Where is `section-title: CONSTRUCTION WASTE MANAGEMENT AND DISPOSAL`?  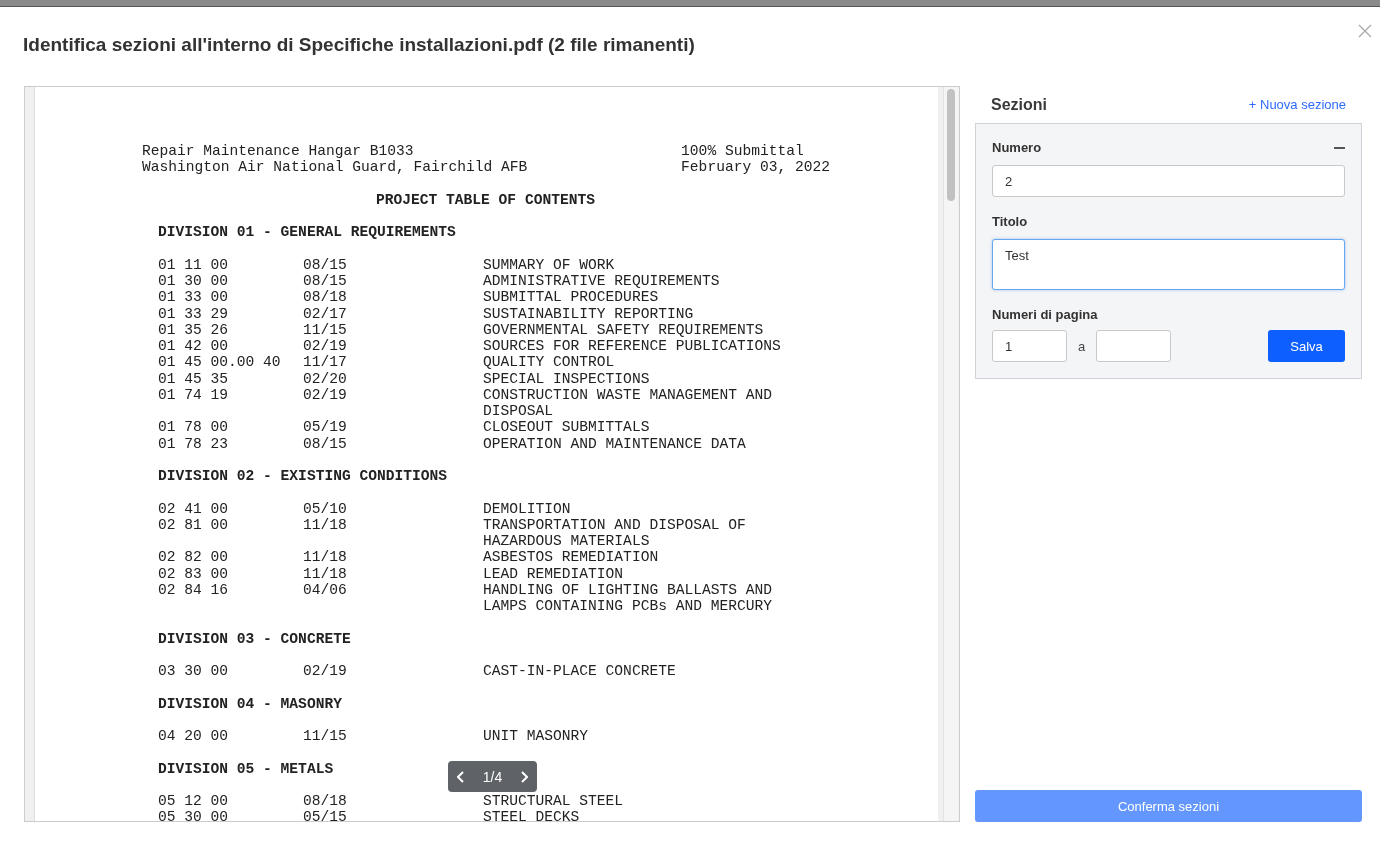 section-title: CONSTRUCTION WASTE MANAGEMENT AND DISPOSAL is located at coordinates (628, 403).